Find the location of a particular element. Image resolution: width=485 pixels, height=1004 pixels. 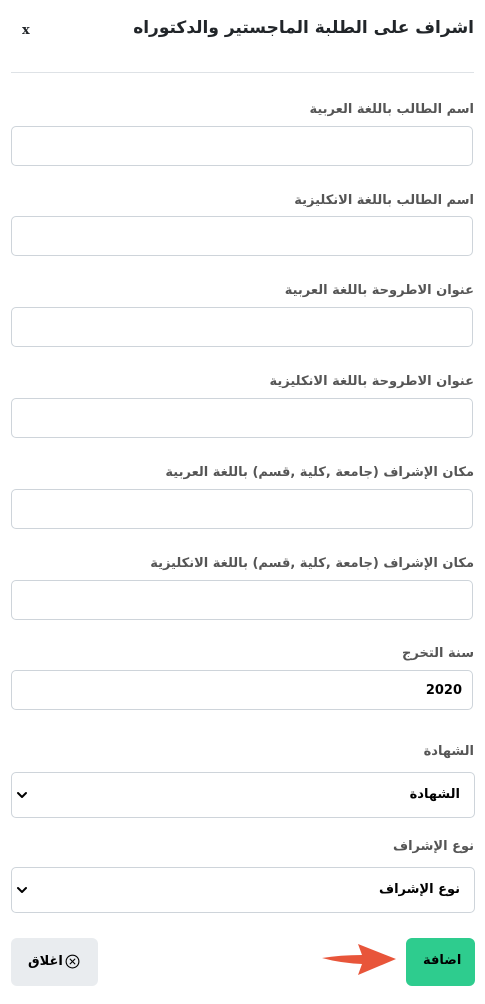

add-button: اضافة is located at coordinates (440, 962).